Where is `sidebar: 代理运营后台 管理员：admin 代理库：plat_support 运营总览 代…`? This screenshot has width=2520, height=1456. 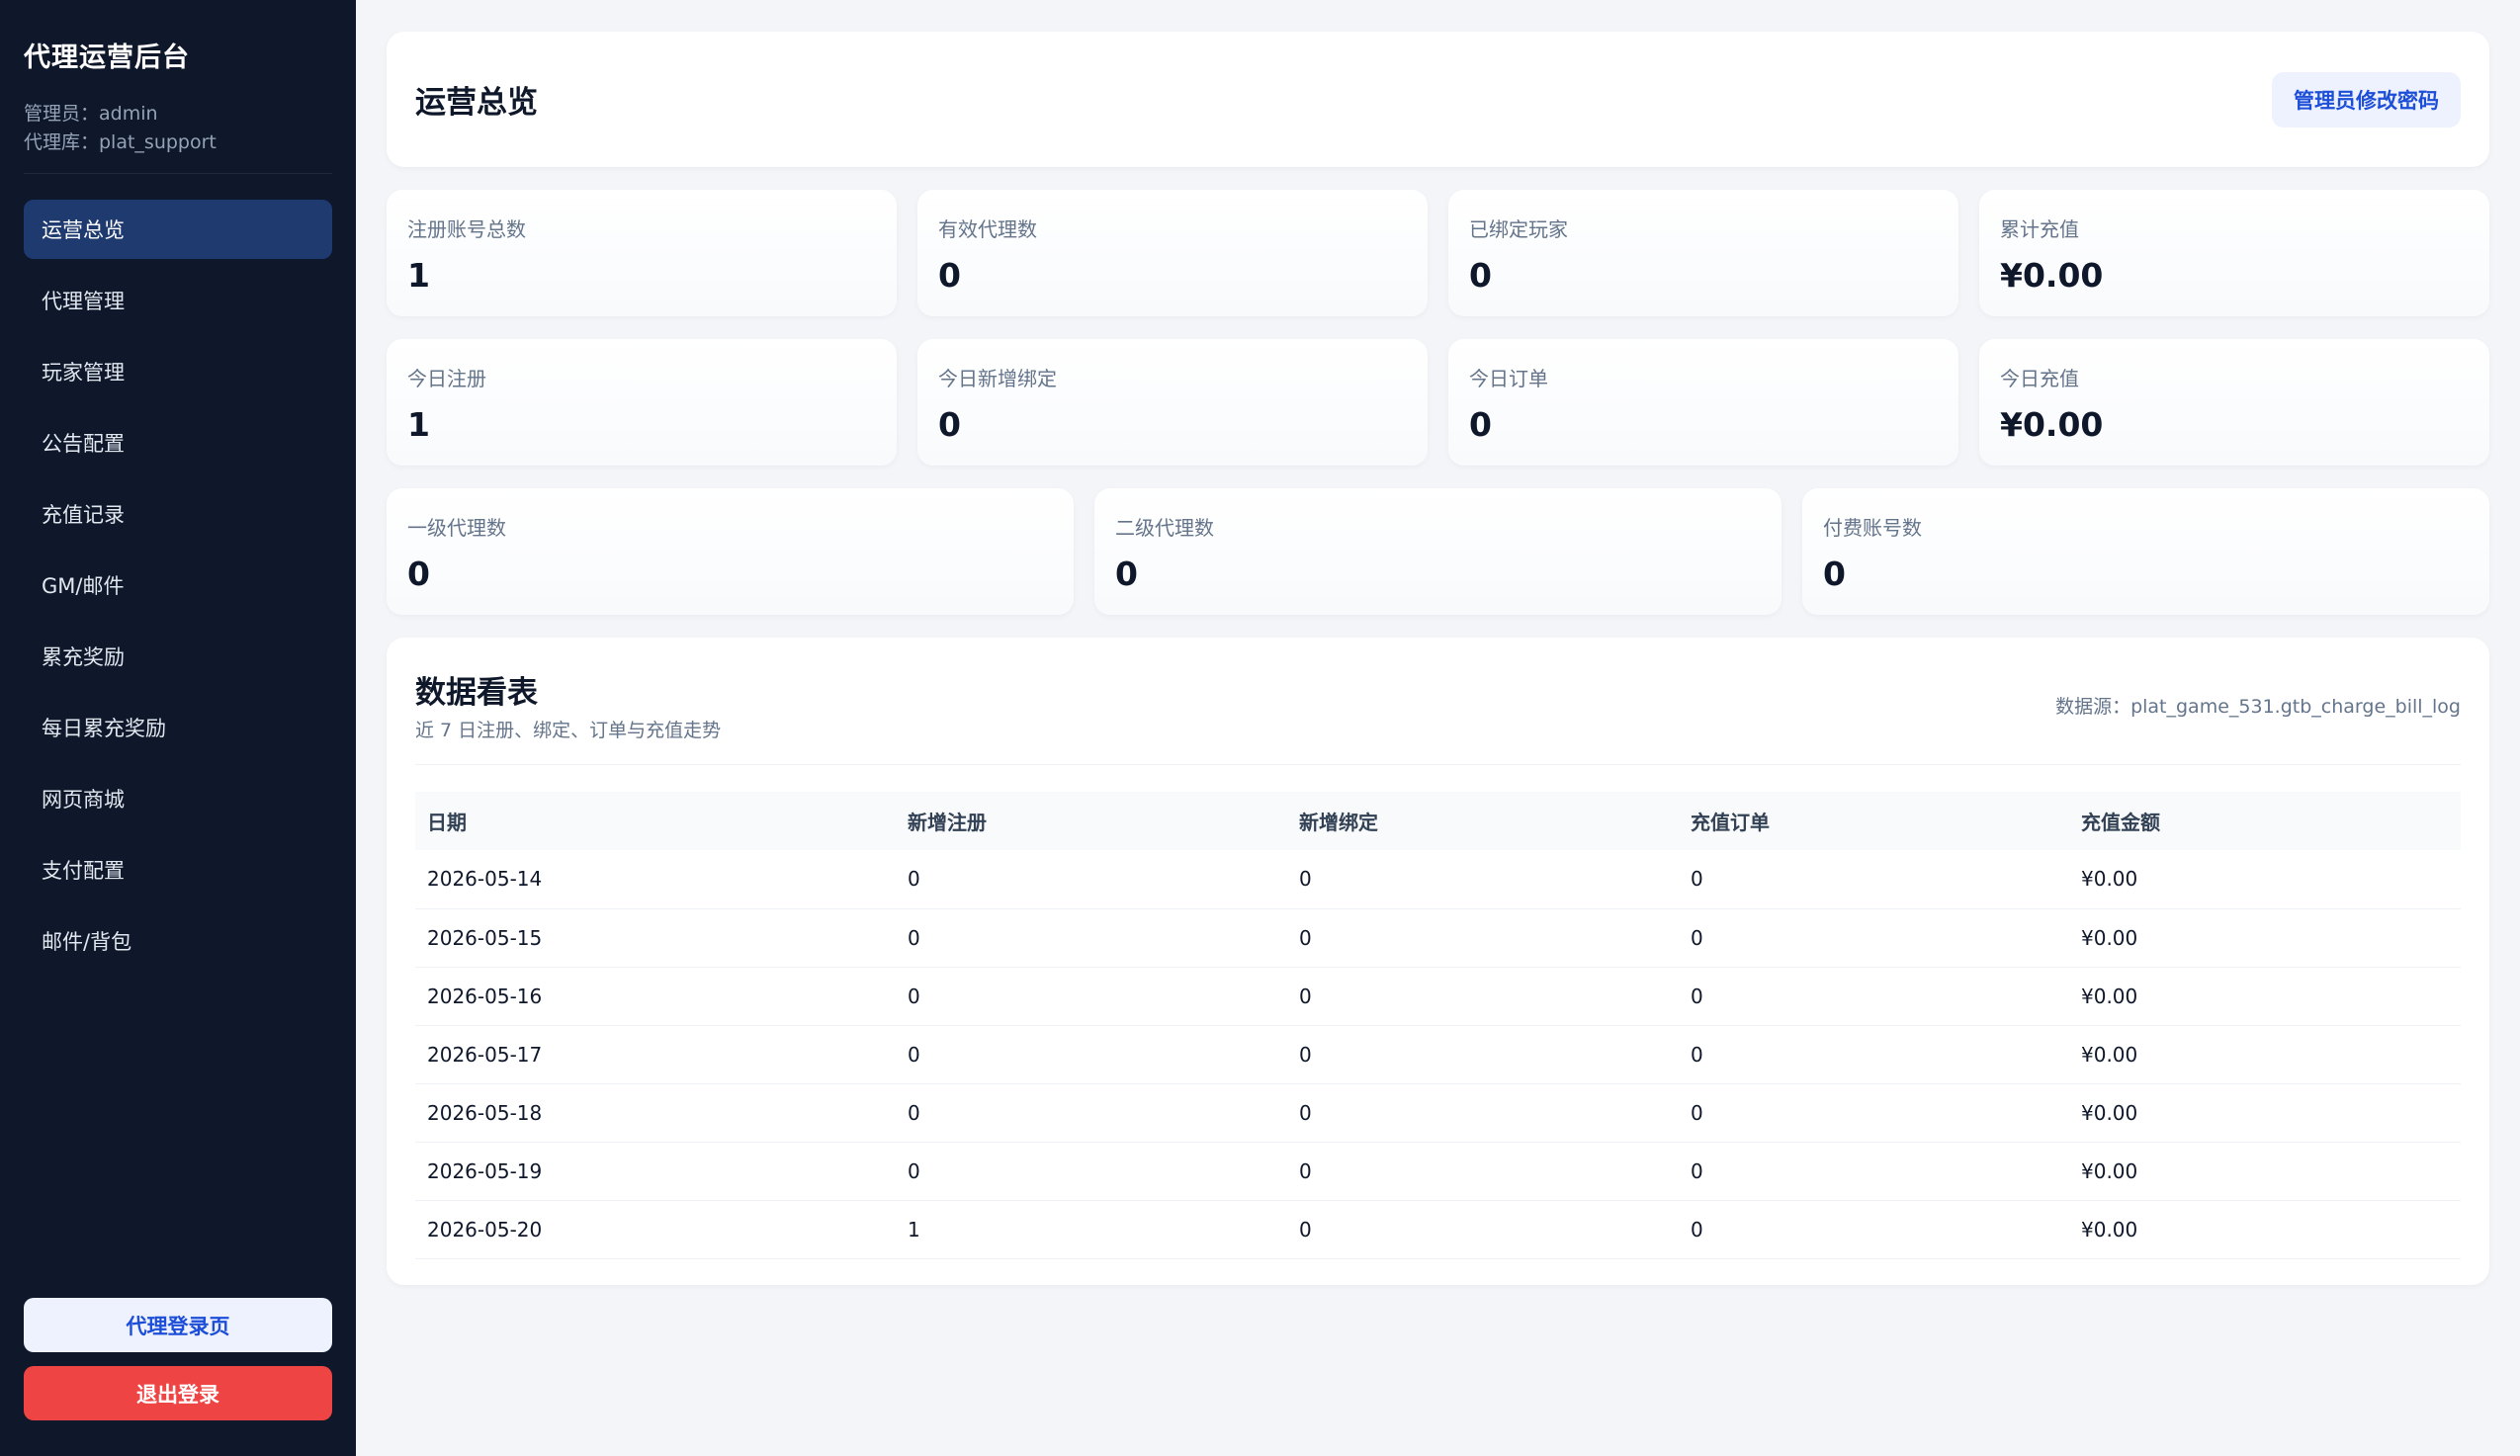
sidebar: 代理运营后台 管理员：admin 代理库：plat_support 运营总览 代… is located at coordinates (178, 728).